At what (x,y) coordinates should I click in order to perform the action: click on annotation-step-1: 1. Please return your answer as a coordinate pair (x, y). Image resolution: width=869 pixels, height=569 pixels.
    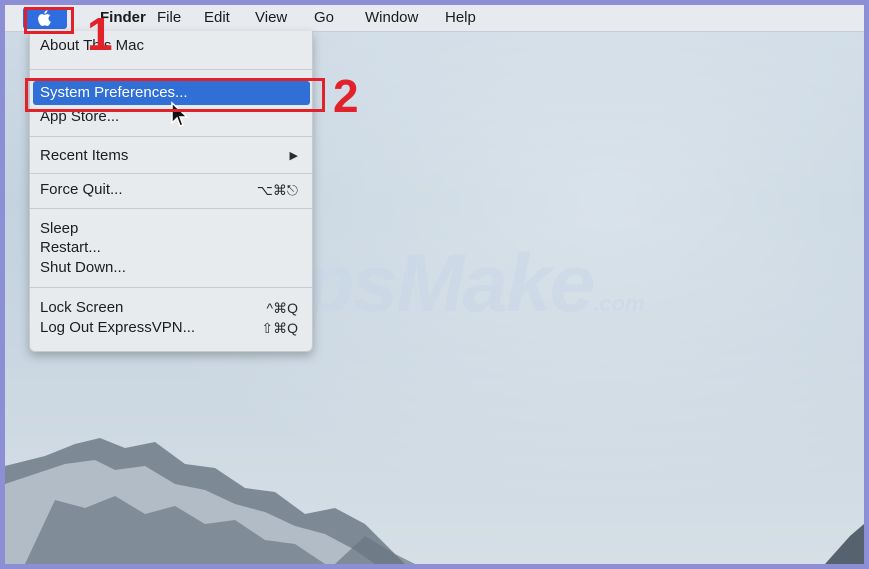
    Looking at the image, I should click on (100, 34).